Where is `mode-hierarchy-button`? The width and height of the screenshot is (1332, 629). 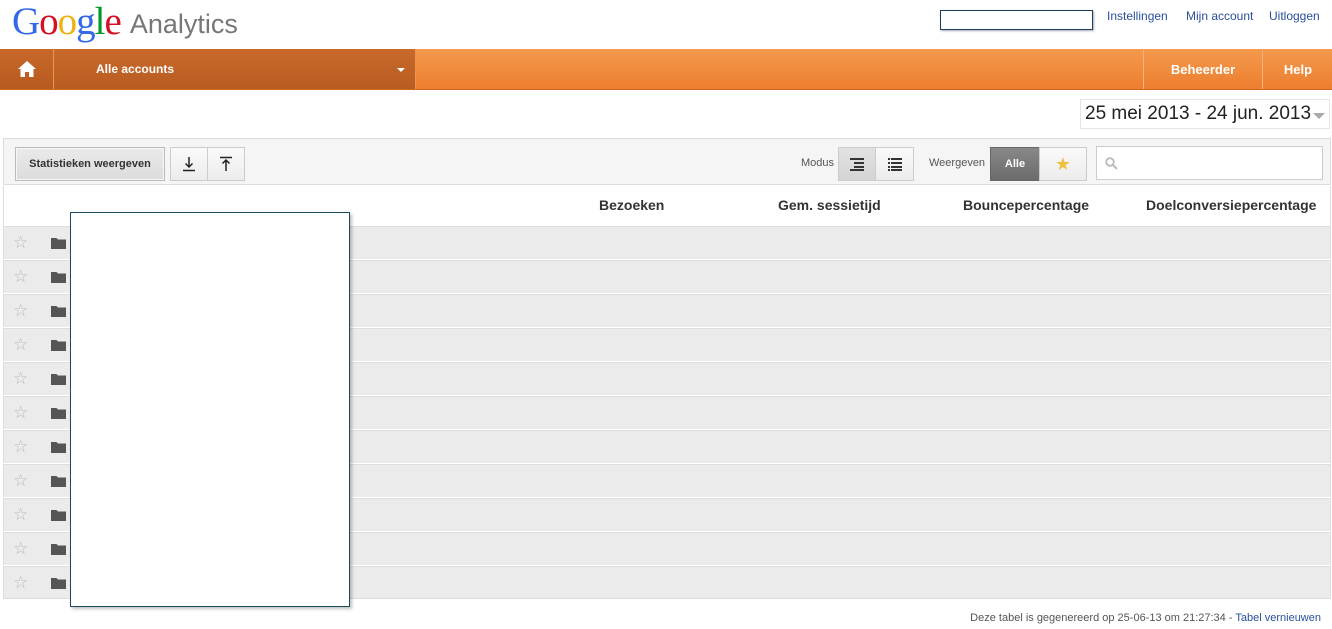 mode-hierarchy-button is located at coordinates (857, 164).